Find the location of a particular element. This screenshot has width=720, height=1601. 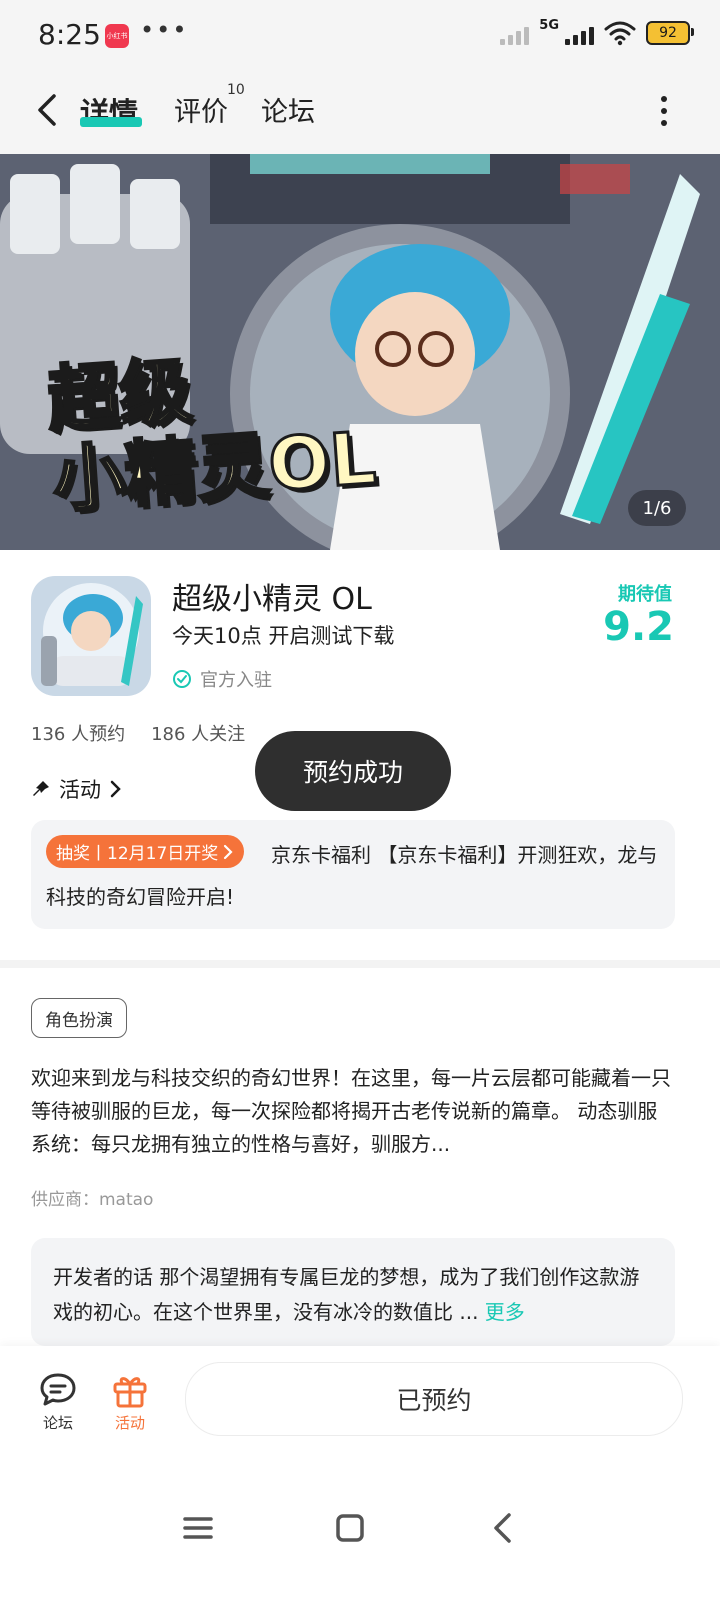

menu-icon is located at coordinates (198, 1528).